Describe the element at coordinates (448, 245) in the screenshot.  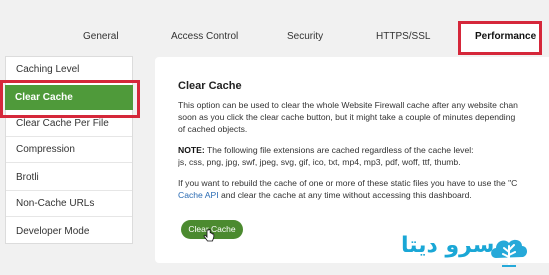
I see `watermark-text: سرو دیتا` at that location.